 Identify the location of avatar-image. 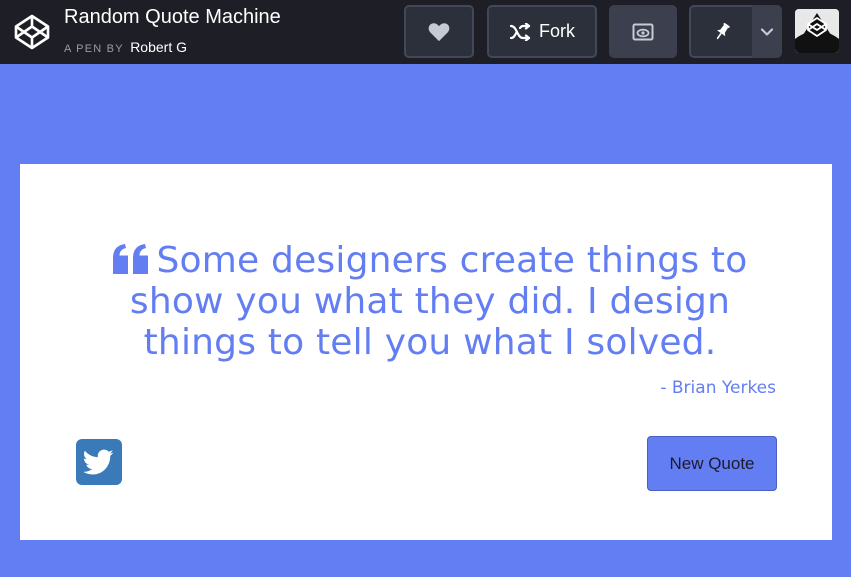
(817, 31).